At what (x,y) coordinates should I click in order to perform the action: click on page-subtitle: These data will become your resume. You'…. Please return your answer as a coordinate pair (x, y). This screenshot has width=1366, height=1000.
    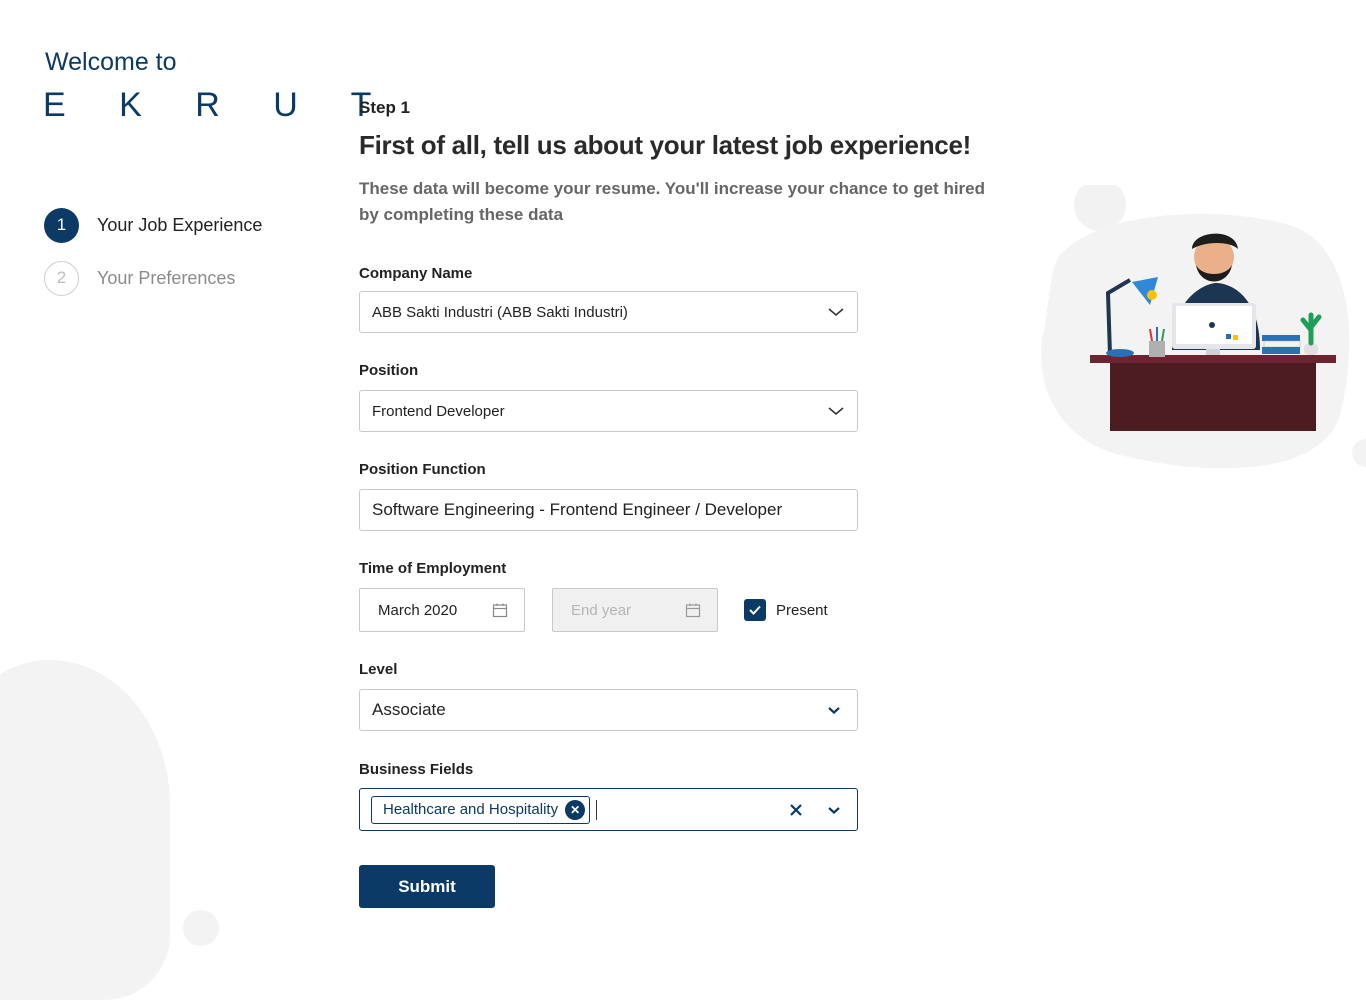
    Looking at the image, I should click on (672, 201).